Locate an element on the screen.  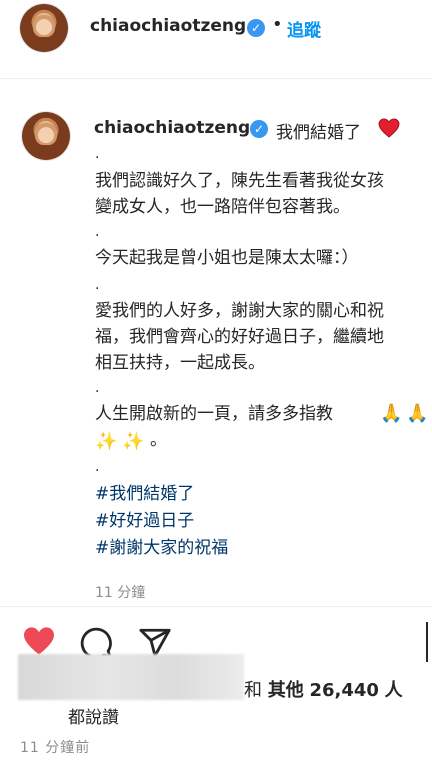
section-divider is located at coordinates (216, 606).